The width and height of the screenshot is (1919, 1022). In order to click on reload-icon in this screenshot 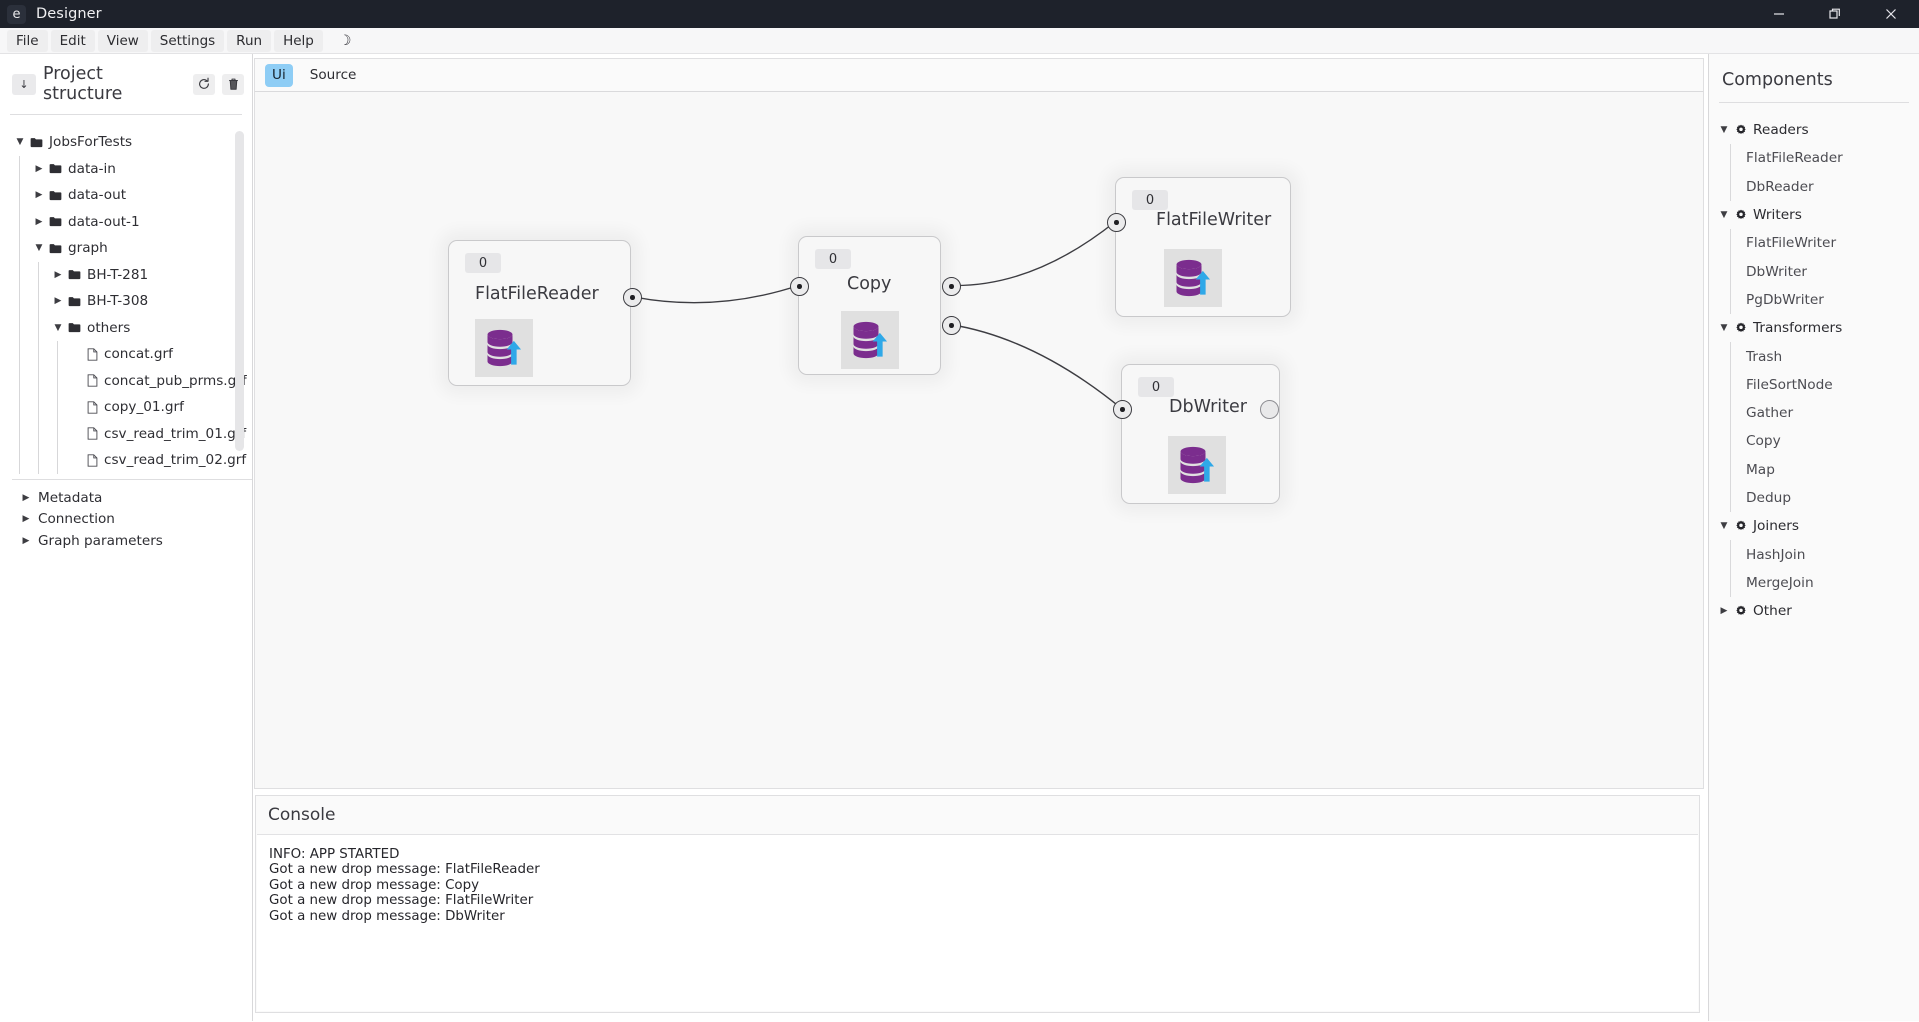, I will do `click(204, 84)`.